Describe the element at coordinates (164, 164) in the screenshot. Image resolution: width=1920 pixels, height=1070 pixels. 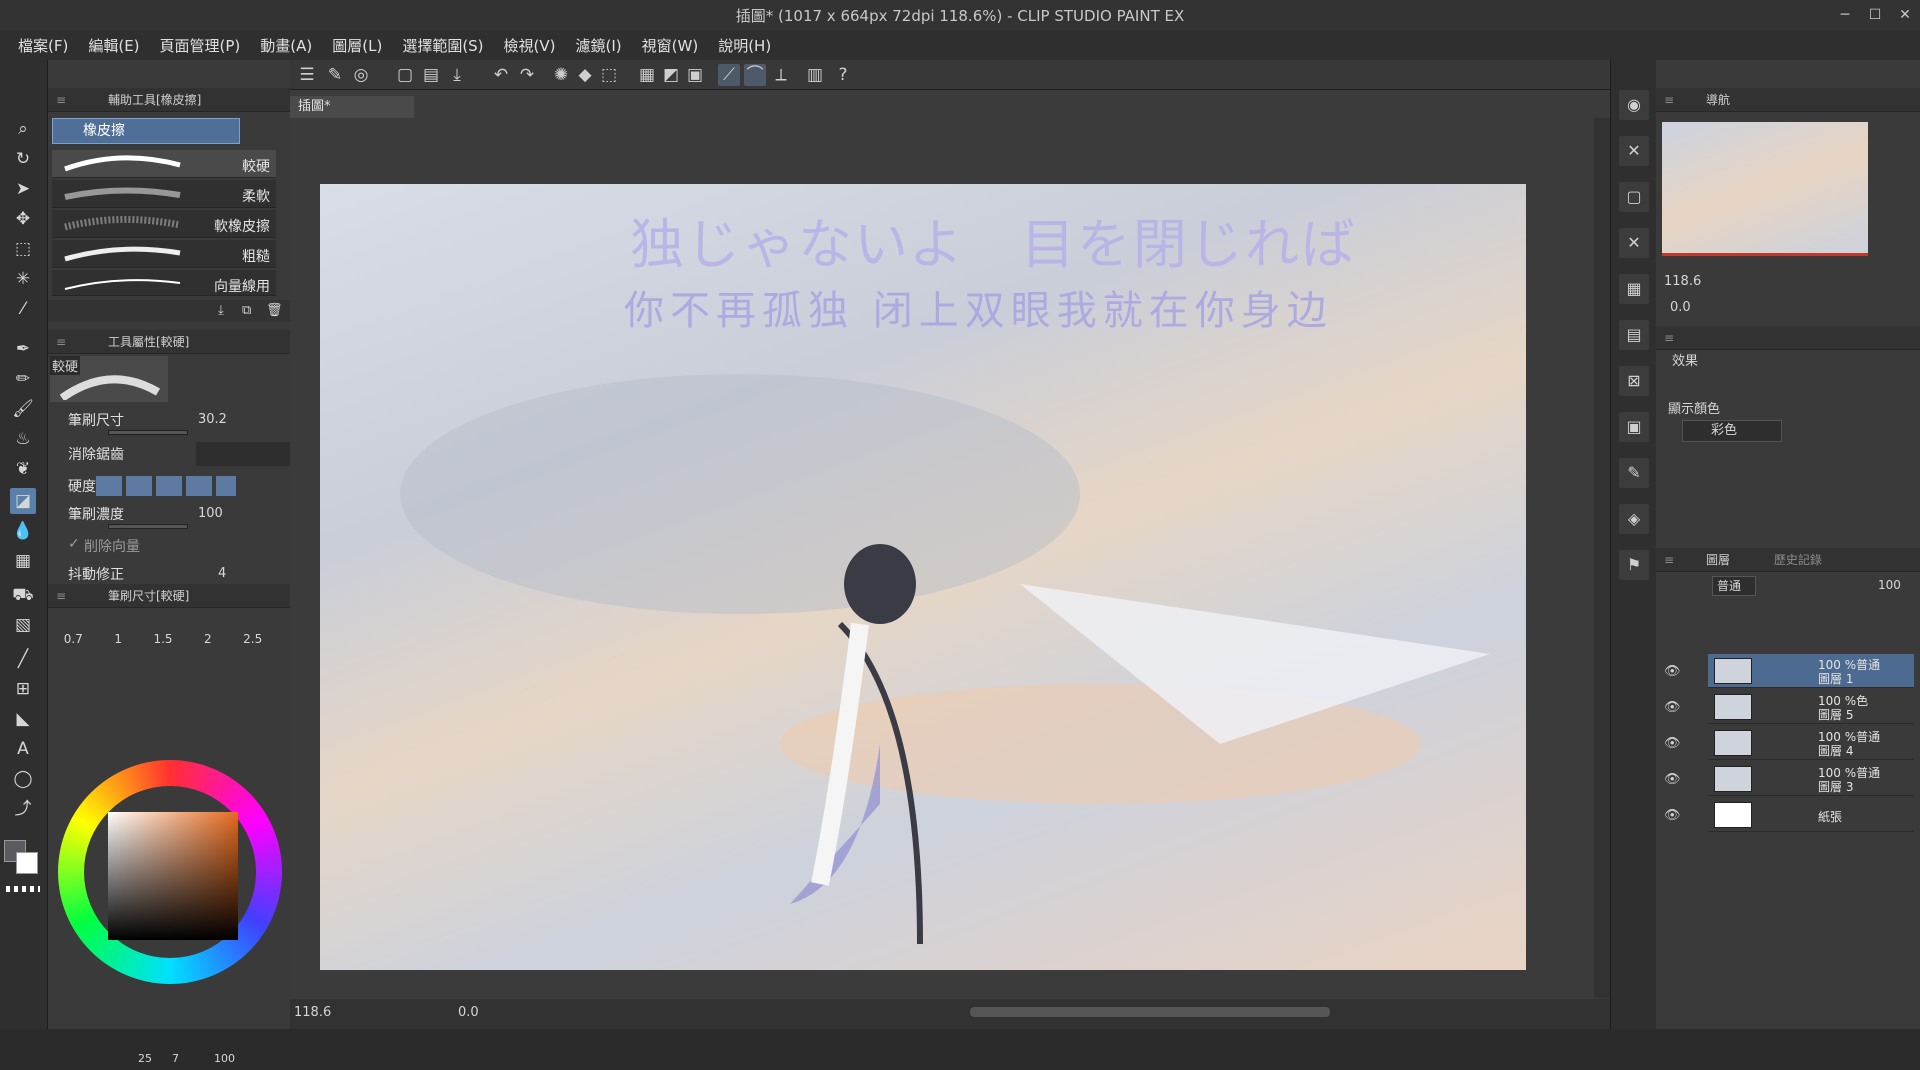
I see `brush-item: 較硬` at that location.